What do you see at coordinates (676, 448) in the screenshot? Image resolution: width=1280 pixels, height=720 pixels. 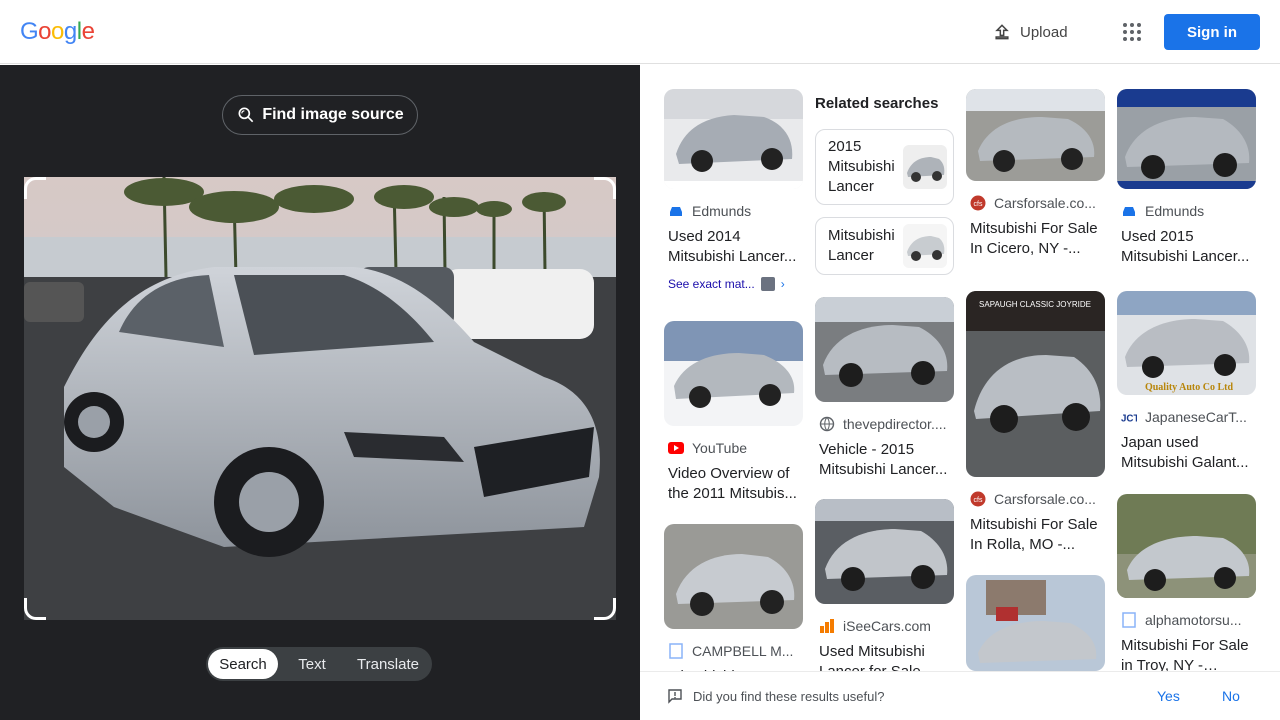 I see `youtube-icon` at bounding box center [676, 448].